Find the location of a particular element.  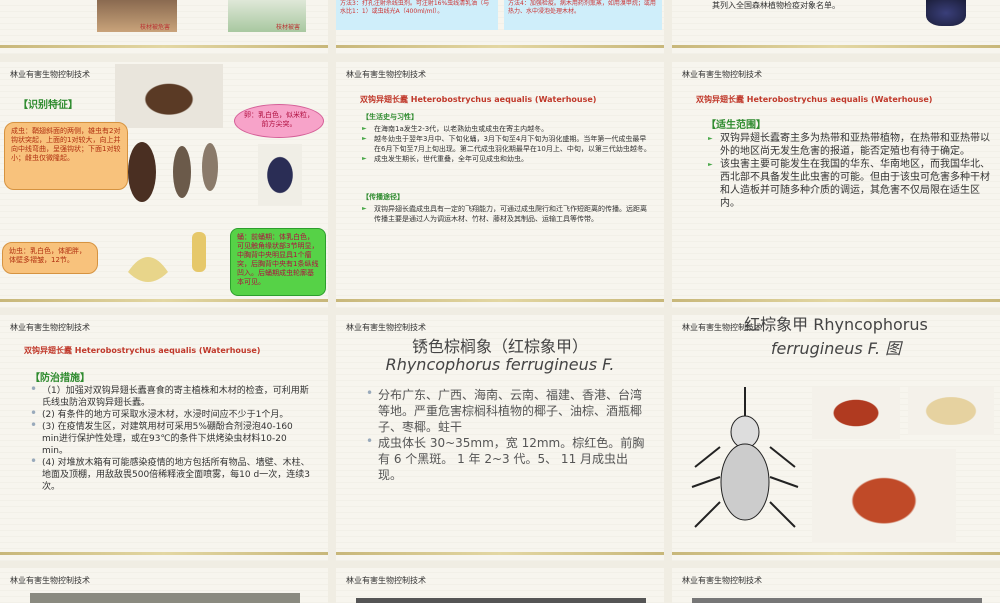

beetle-photo is located at coordinates (946, 13).